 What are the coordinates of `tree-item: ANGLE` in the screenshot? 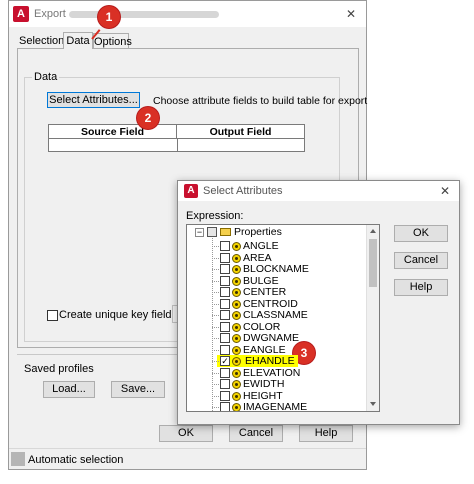 It's located at (276, 246).